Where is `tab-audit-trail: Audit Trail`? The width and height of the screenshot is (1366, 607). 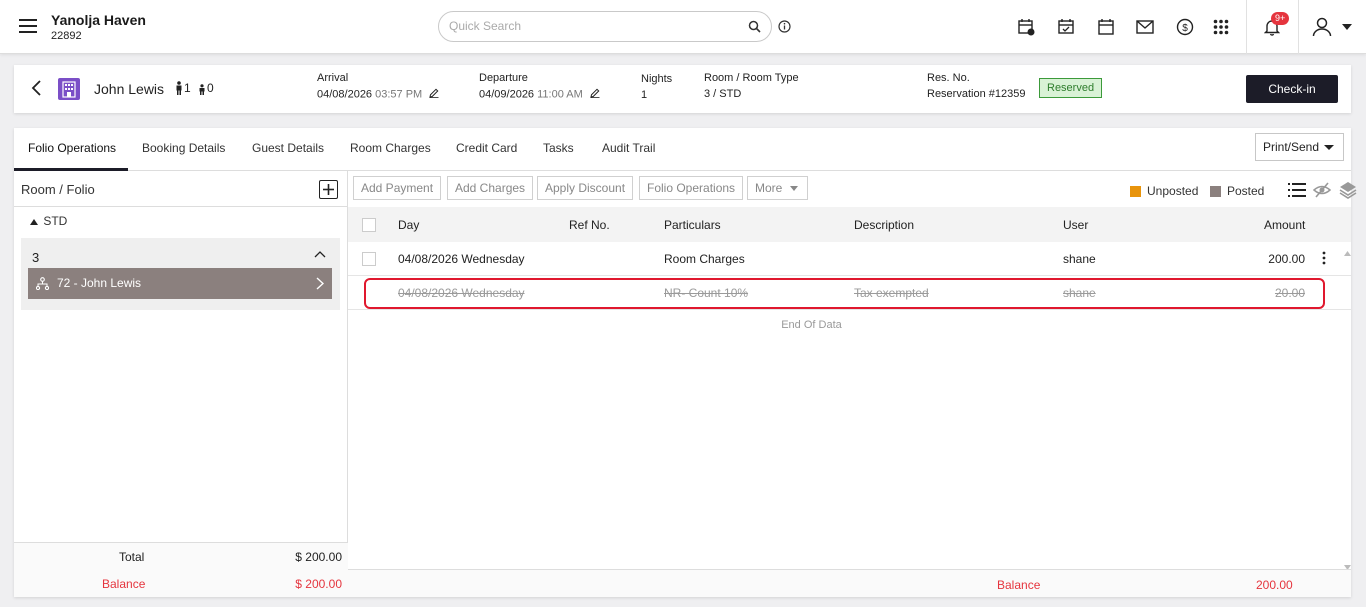 tab-audit-trail: Audit Trail is located at coordinates (628, 148).